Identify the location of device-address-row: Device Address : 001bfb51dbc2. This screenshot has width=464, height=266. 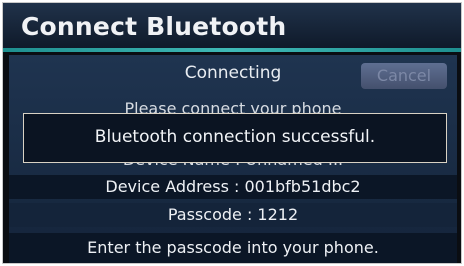
(233, 187).